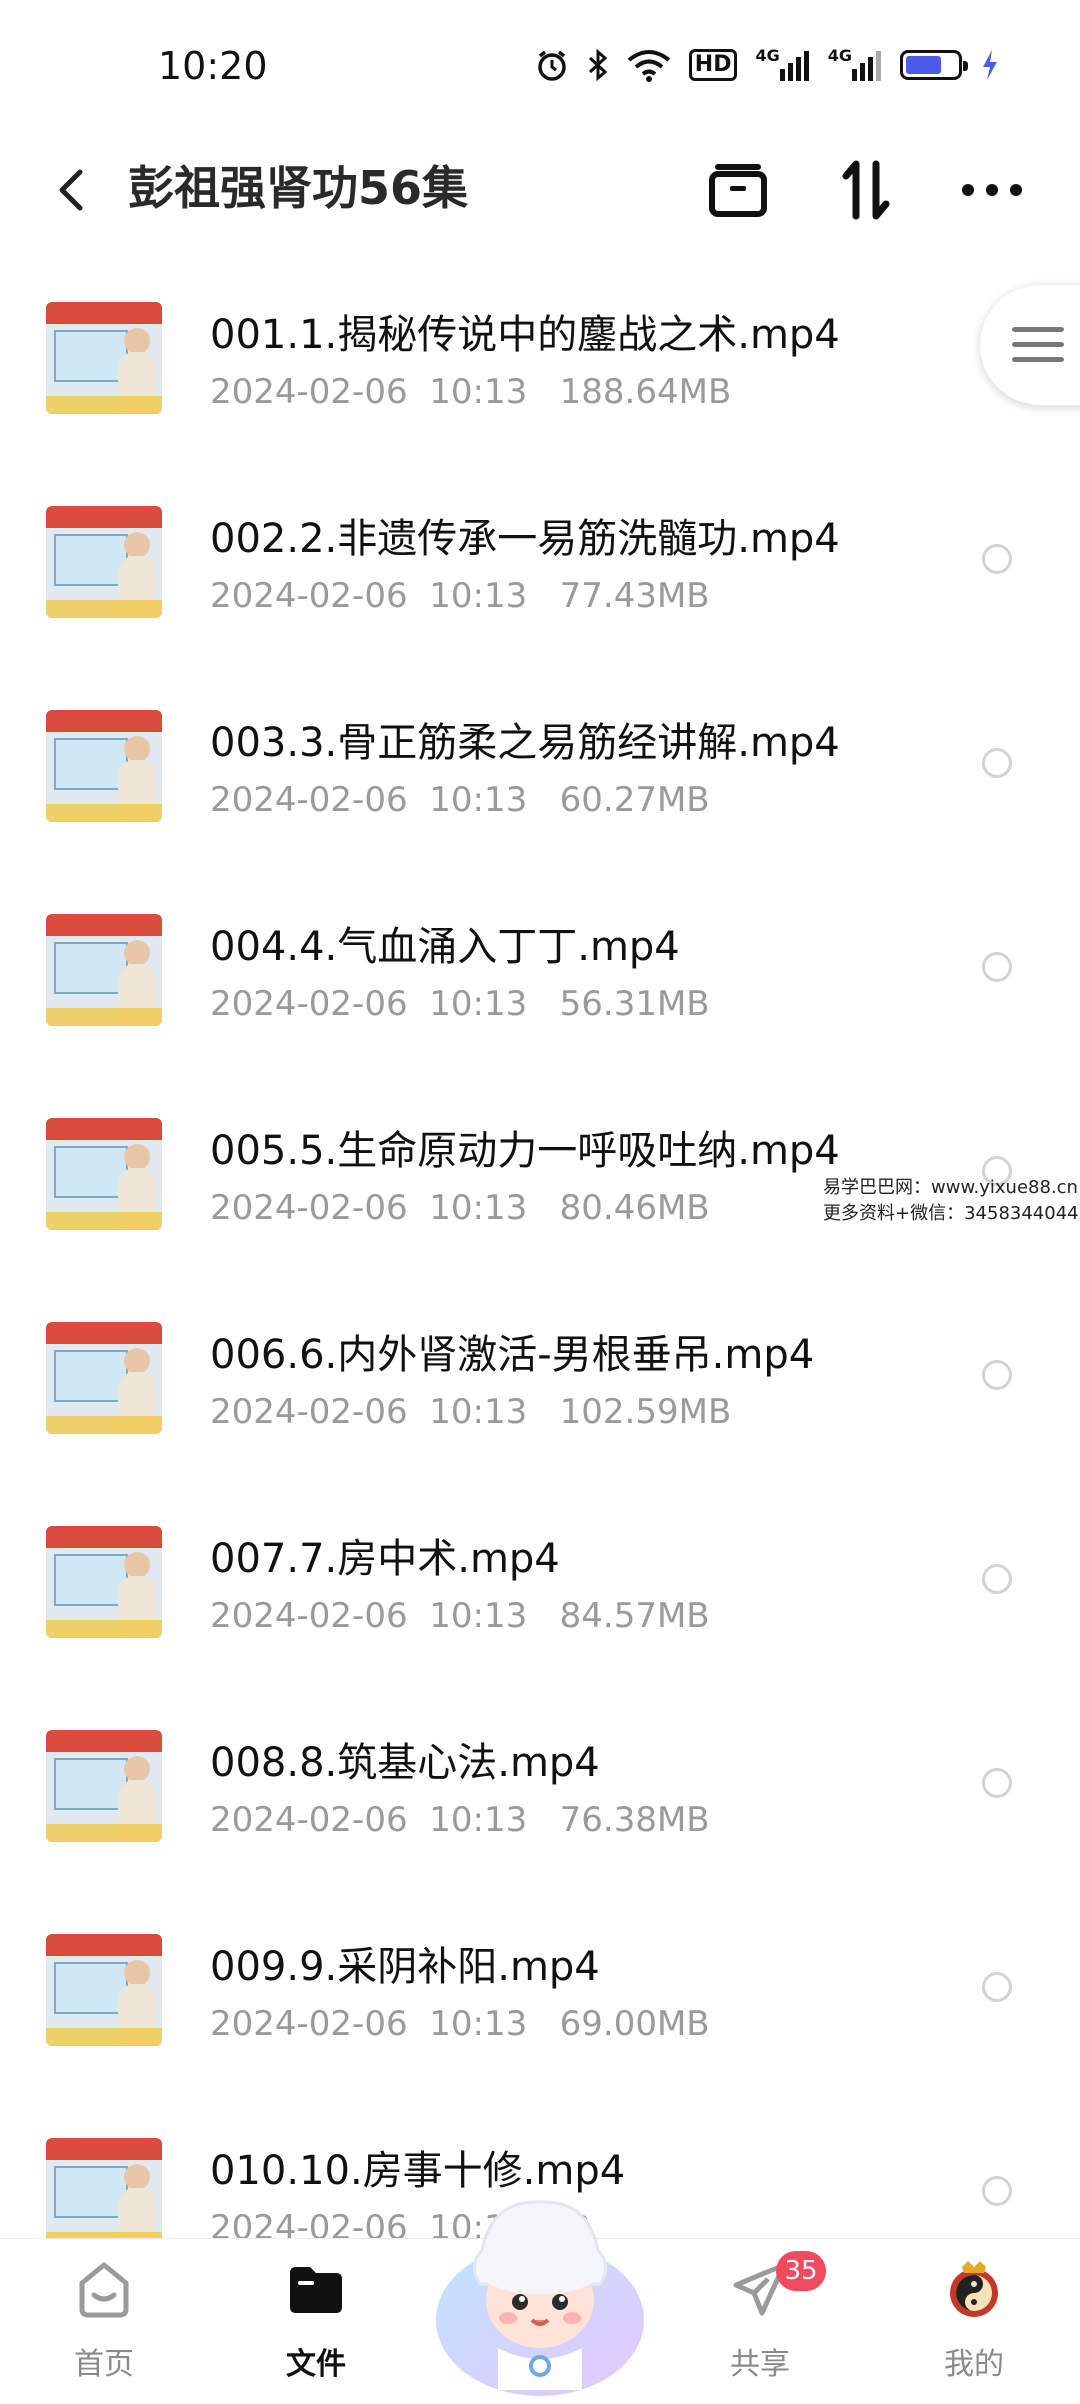 The width and height of the screenshot is (1080, 2404). What do you see at coordinates (316, 2290) in the screenshot?
I see `folder-icon` at bounding box center [316, 2290].